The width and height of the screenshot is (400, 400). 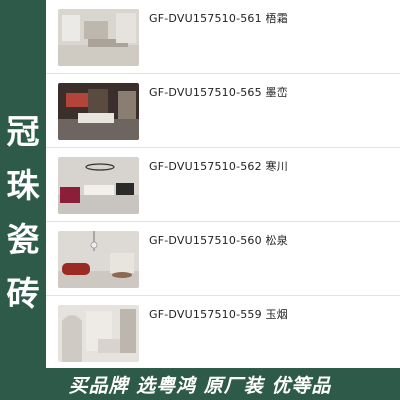 What do you see at coordinates (23, 131) in the screenshot?
I see `brand-char-1: 冠` at bounding box center [23, 131].